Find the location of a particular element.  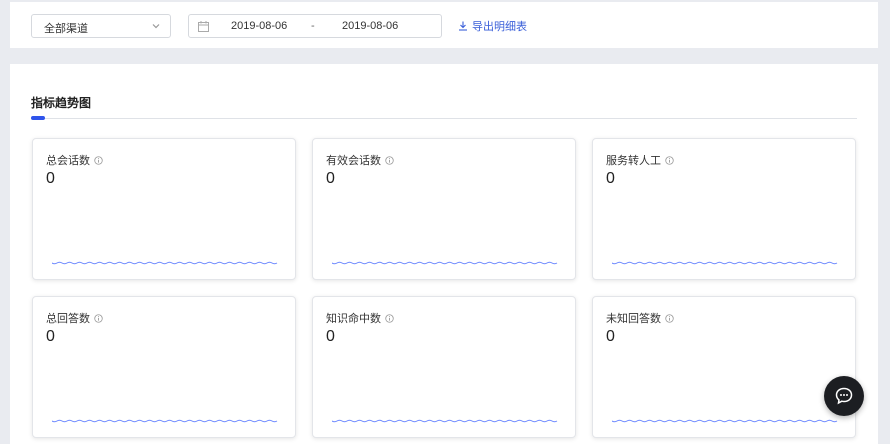

metric-label-row: 有效会话数 is located at coordinates (360, 160).